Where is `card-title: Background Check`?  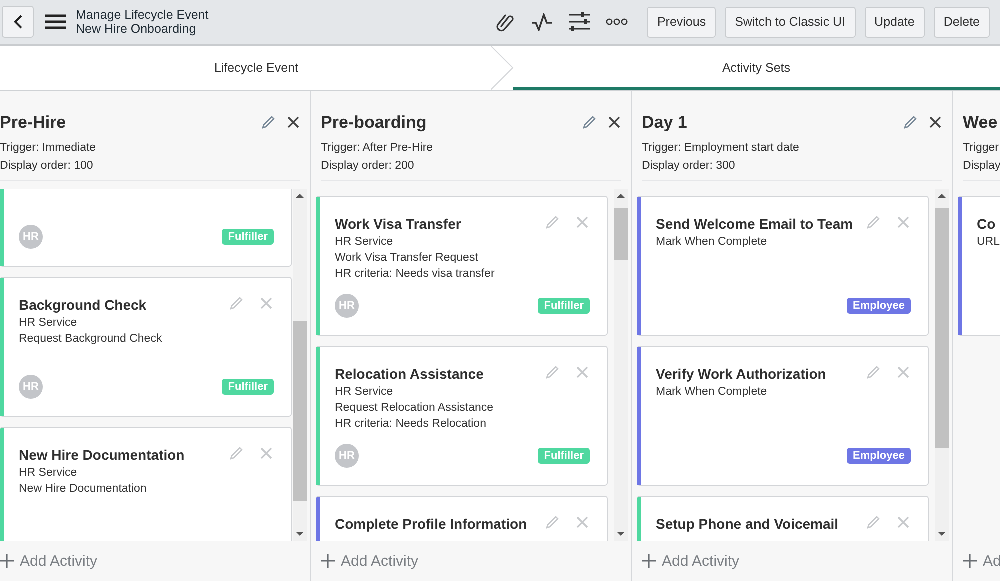 card-title: Background Check is located at coordinates (83, 305).